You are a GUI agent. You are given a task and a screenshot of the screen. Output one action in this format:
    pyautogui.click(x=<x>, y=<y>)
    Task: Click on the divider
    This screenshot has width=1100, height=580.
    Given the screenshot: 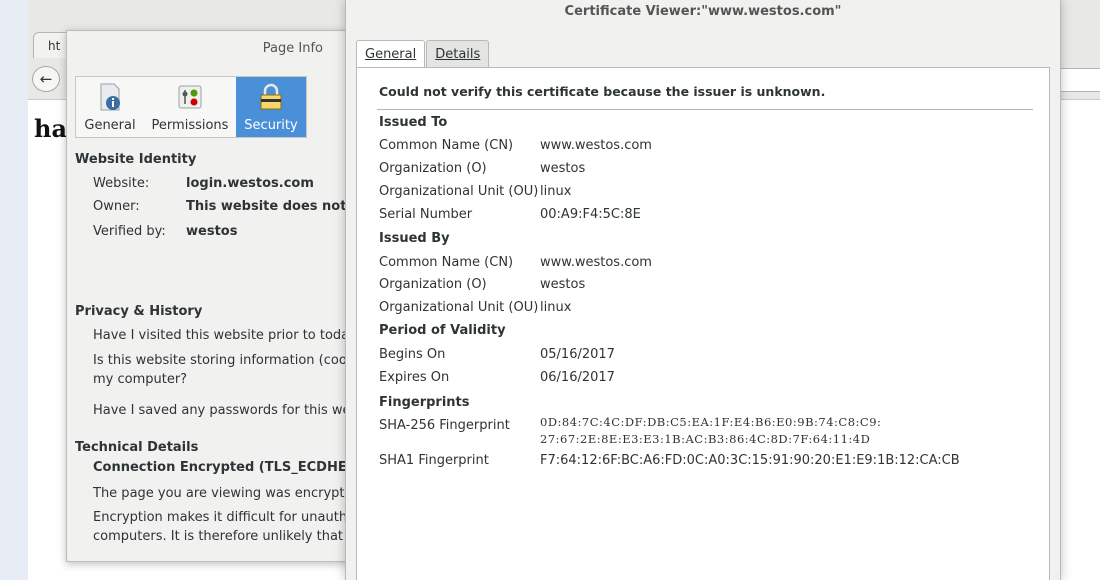 What is the action you would take?
    pyautogui.click(x=705, y=109)
    